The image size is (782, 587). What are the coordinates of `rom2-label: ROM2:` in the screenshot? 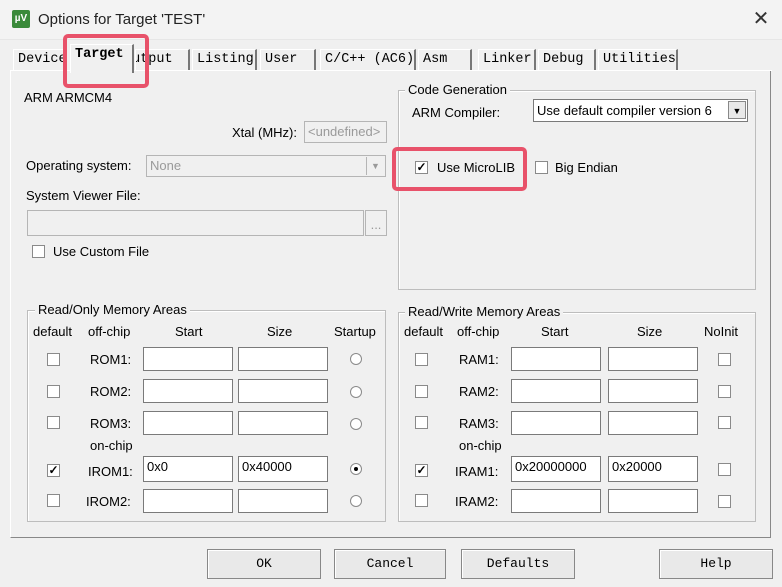 It's located at (111, 391).